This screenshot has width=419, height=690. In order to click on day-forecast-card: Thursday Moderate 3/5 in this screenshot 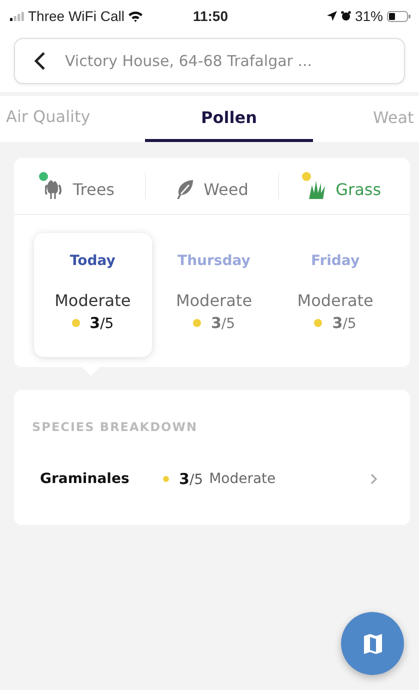, I will do `click(213, 295)`.